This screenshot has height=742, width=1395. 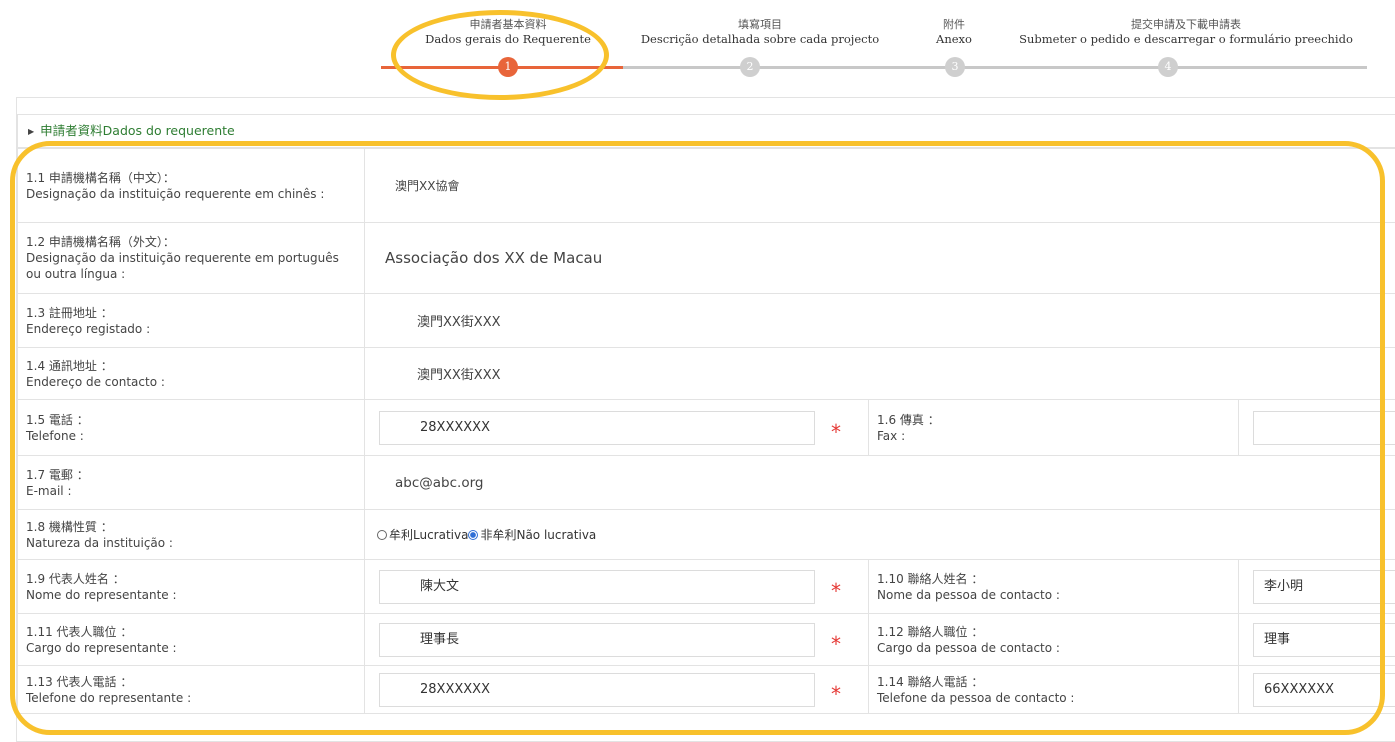 What do you see at coordinates (930, 681) in the screenshot?
I see `label-1-14-zh: 1.14 聯絡人電話 ：` at bounding box center [930, 681].